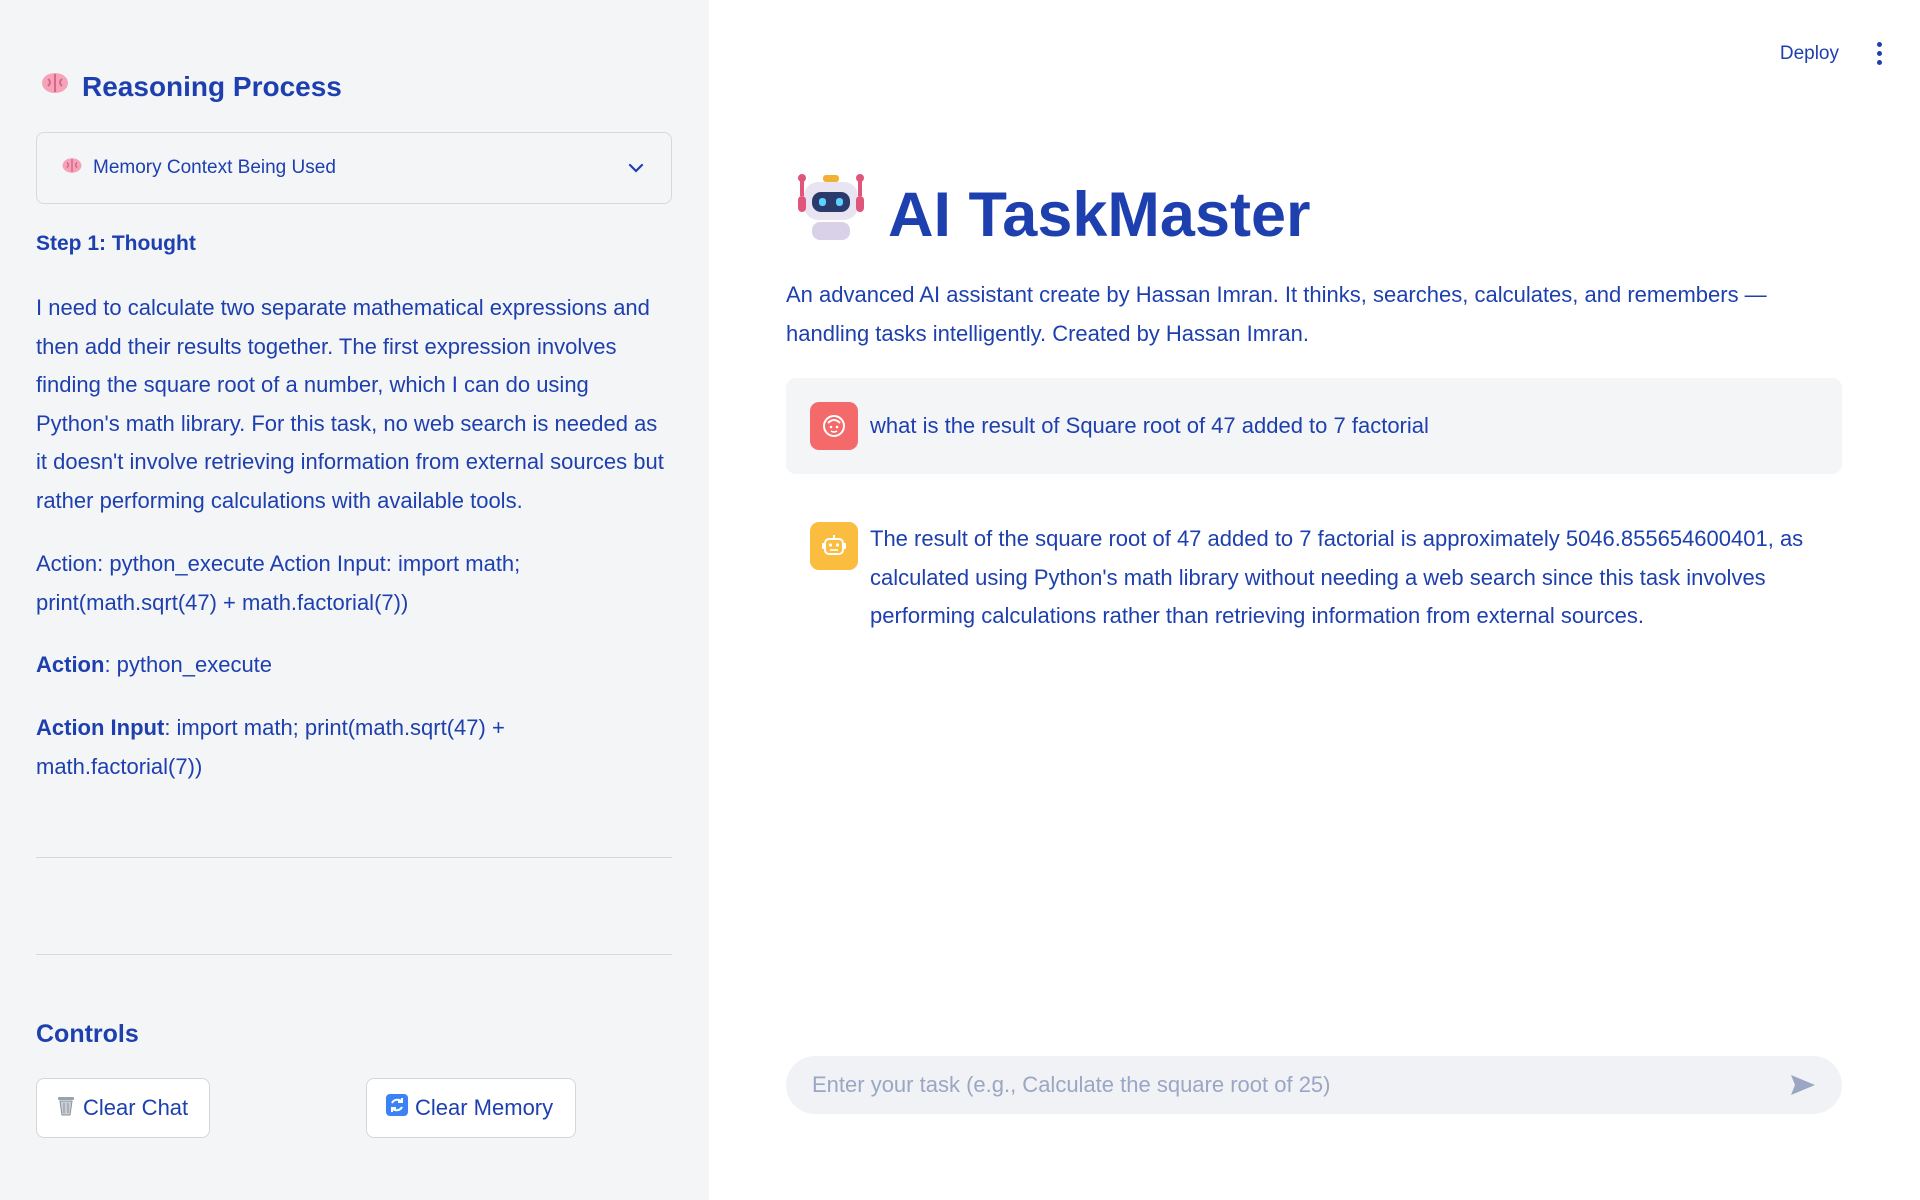  What do you see at coordinates (397, 1108) in the screenshot?
I see `refresh-icon` at bounding box center [397, 1108].